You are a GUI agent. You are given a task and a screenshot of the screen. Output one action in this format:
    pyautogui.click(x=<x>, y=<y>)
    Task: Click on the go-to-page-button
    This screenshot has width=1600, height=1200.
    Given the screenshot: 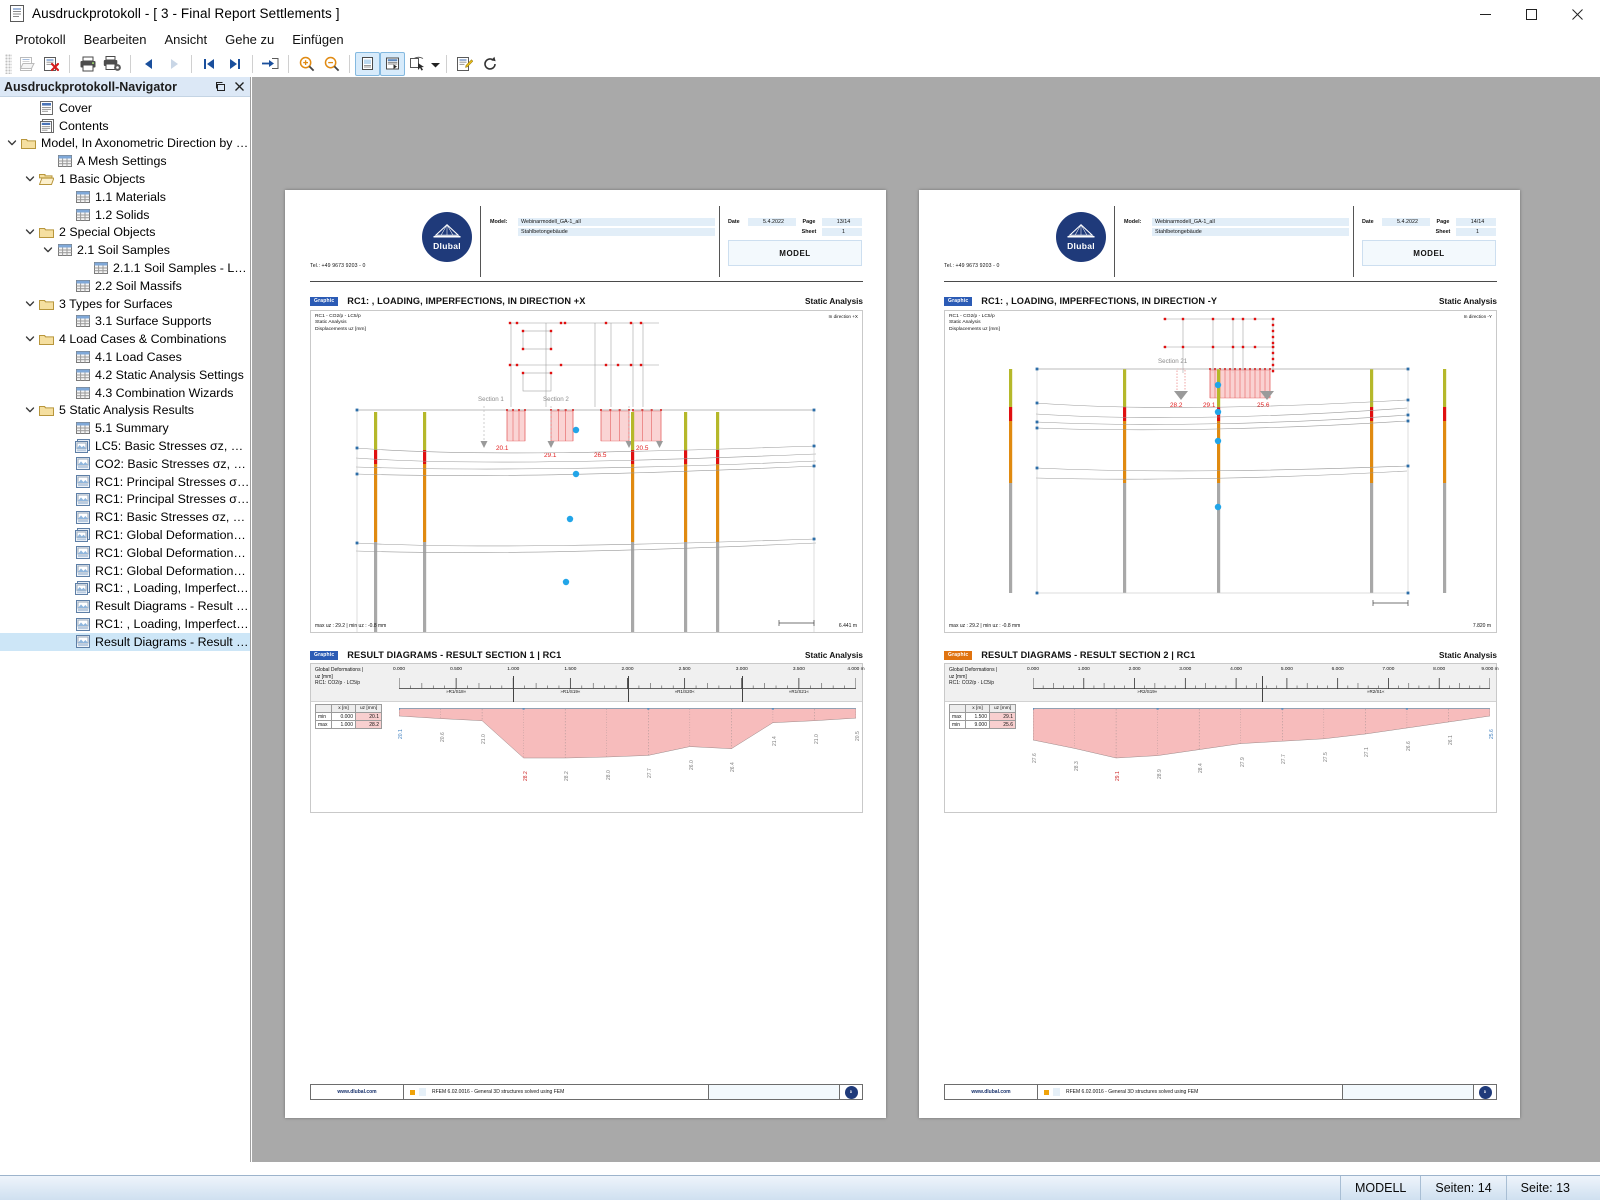 What is the action you would take?
    pyautogui.click(x=270, y=64)
    